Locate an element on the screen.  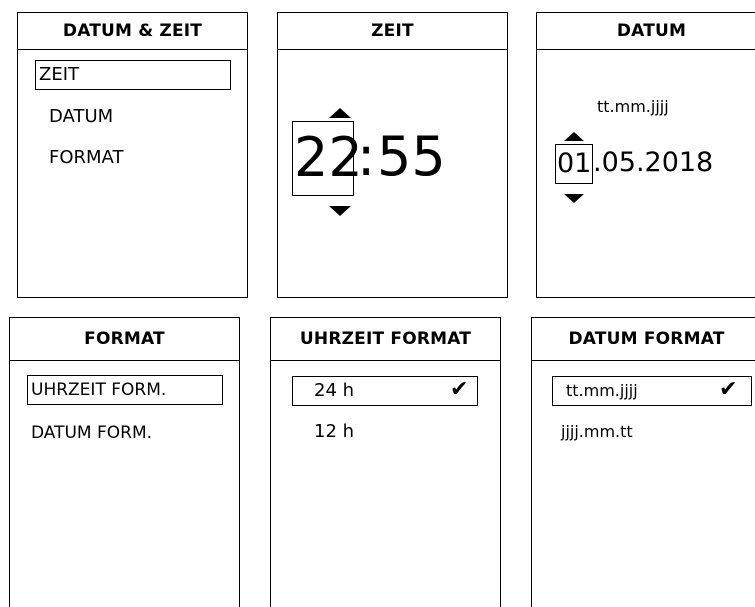
zeit-title: ZEIT is located at coordinates (392, 31).